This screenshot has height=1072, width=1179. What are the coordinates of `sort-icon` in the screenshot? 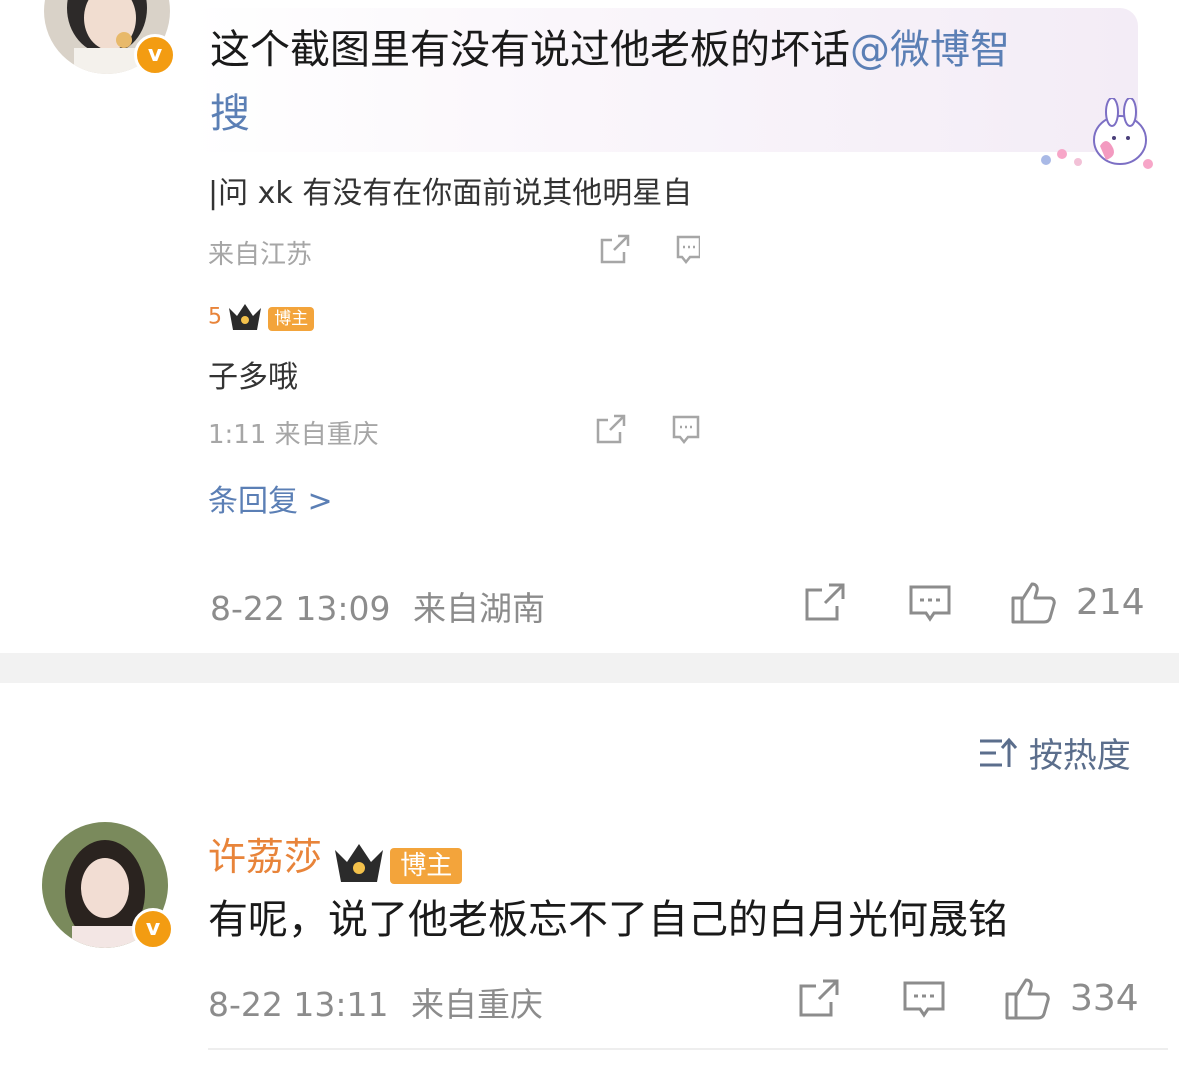 It's located at (998, 757).